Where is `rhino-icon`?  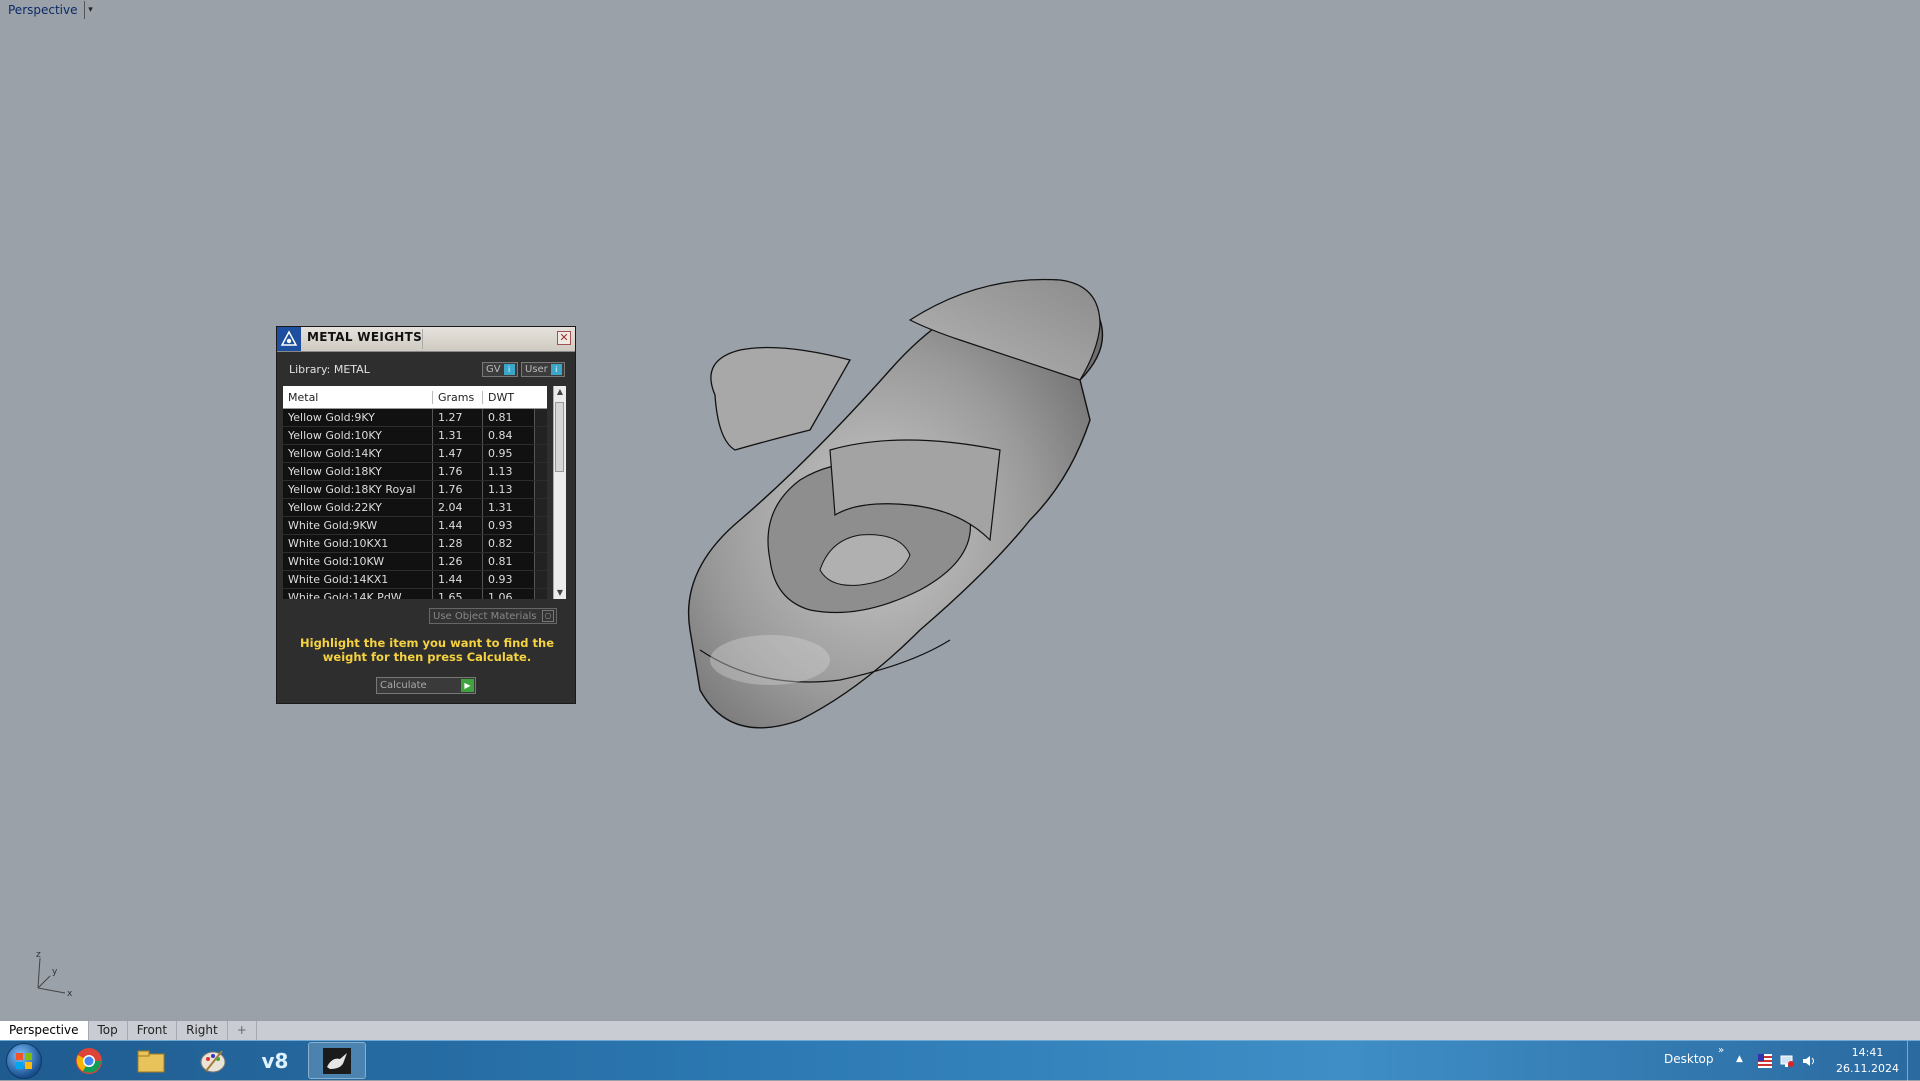
rhino-icon is located at coordinates (337, 1060).